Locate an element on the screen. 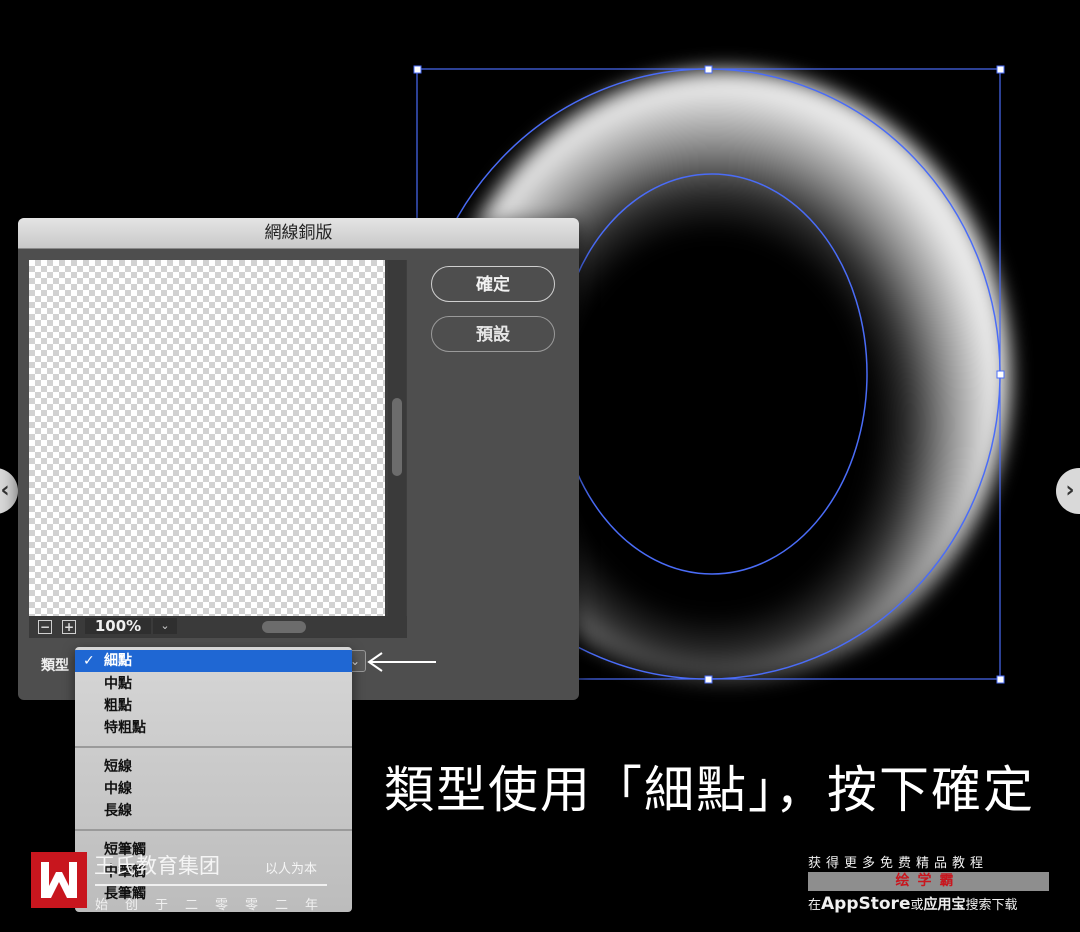  menu-item-label: 短線 is located at coordinates (118, 767).